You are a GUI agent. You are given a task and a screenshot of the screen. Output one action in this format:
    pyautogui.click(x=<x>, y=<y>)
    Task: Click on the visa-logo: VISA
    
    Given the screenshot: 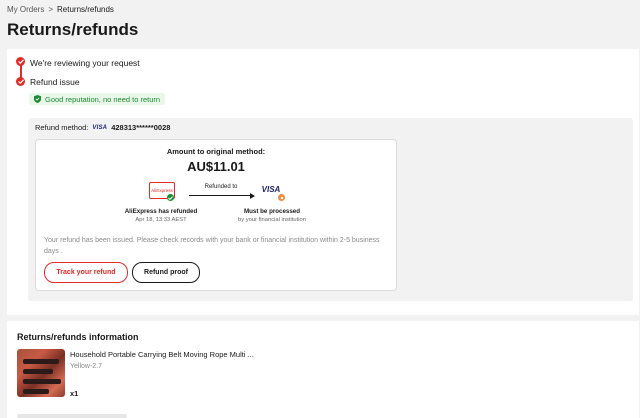 What is the action you would take?
    pyautogui.click(x=100, y=127)
    